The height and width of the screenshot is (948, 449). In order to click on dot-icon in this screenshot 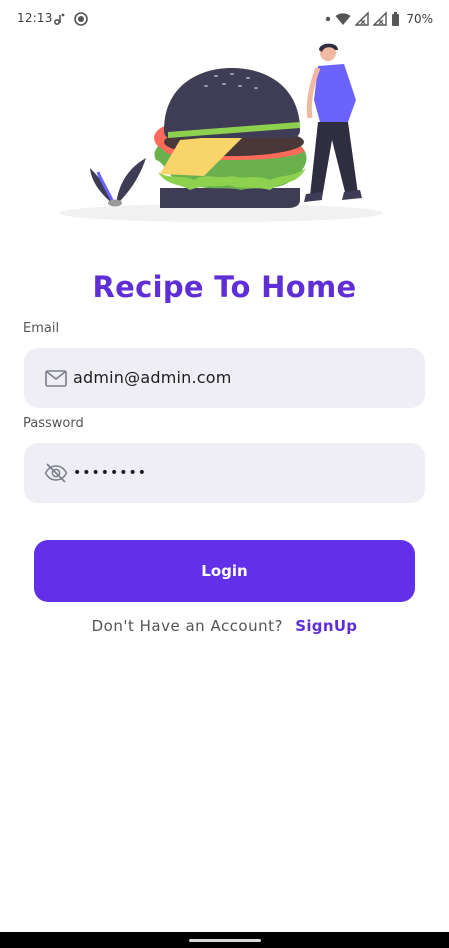, I will do `click(328, 19)`.